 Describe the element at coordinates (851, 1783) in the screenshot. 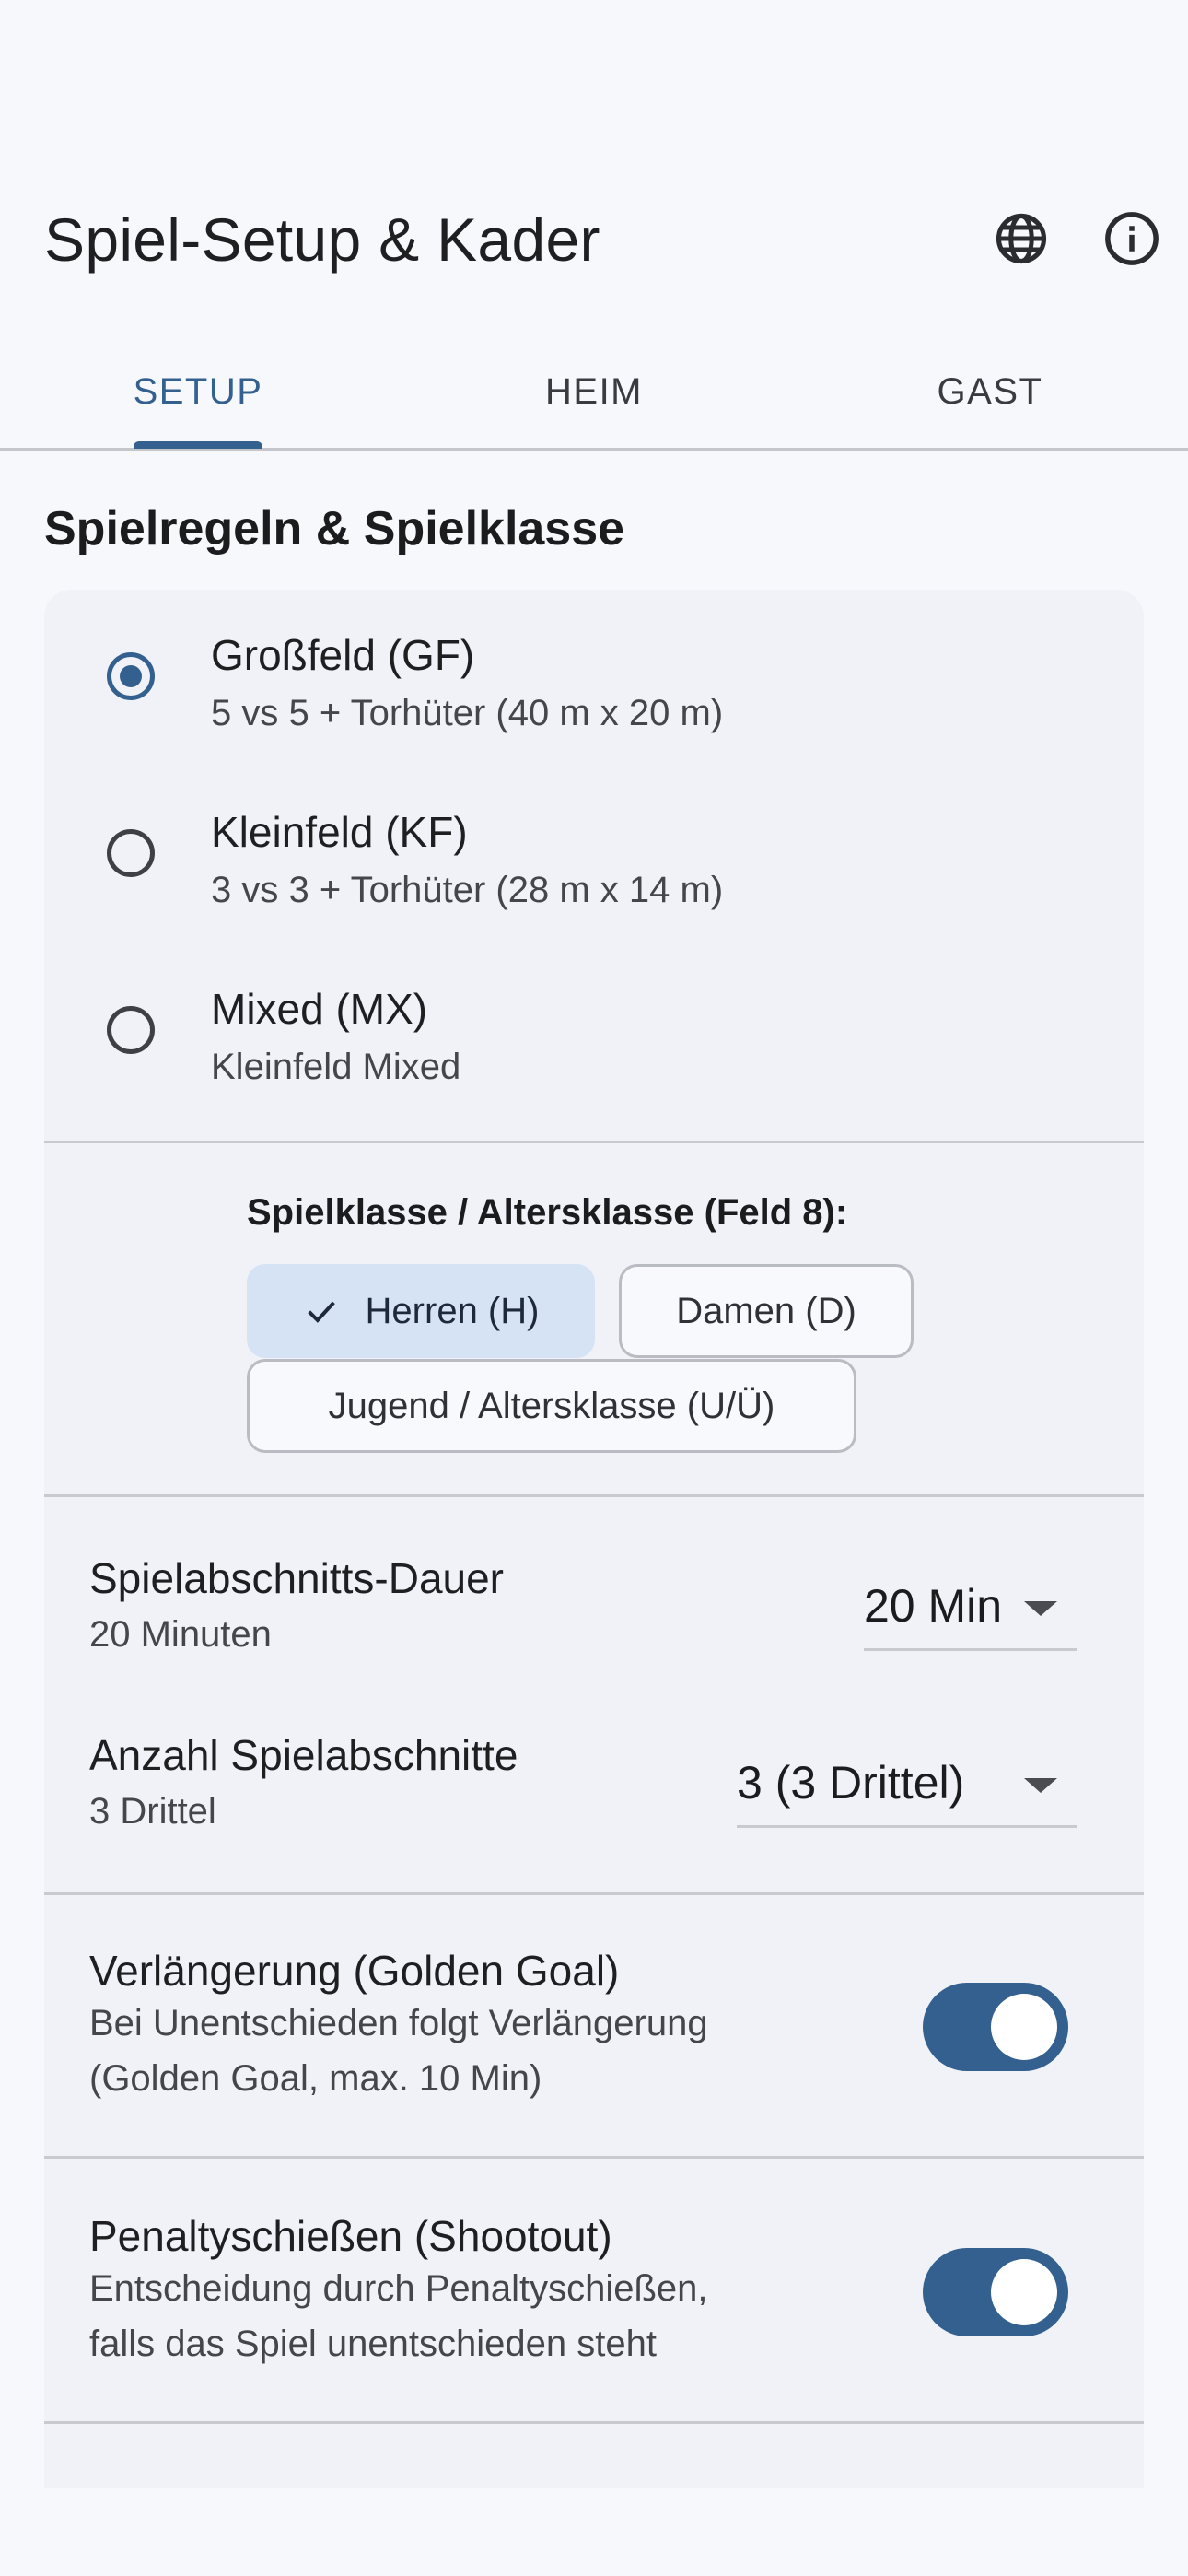

I see `periods-value: 3 (3 Drittel)` at that location.